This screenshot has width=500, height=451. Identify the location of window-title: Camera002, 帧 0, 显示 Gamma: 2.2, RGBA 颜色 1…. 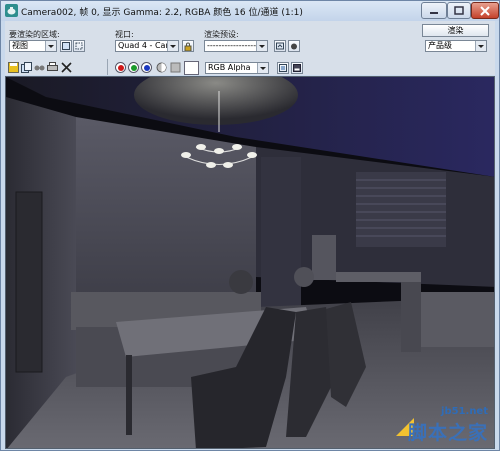
(162, 13).